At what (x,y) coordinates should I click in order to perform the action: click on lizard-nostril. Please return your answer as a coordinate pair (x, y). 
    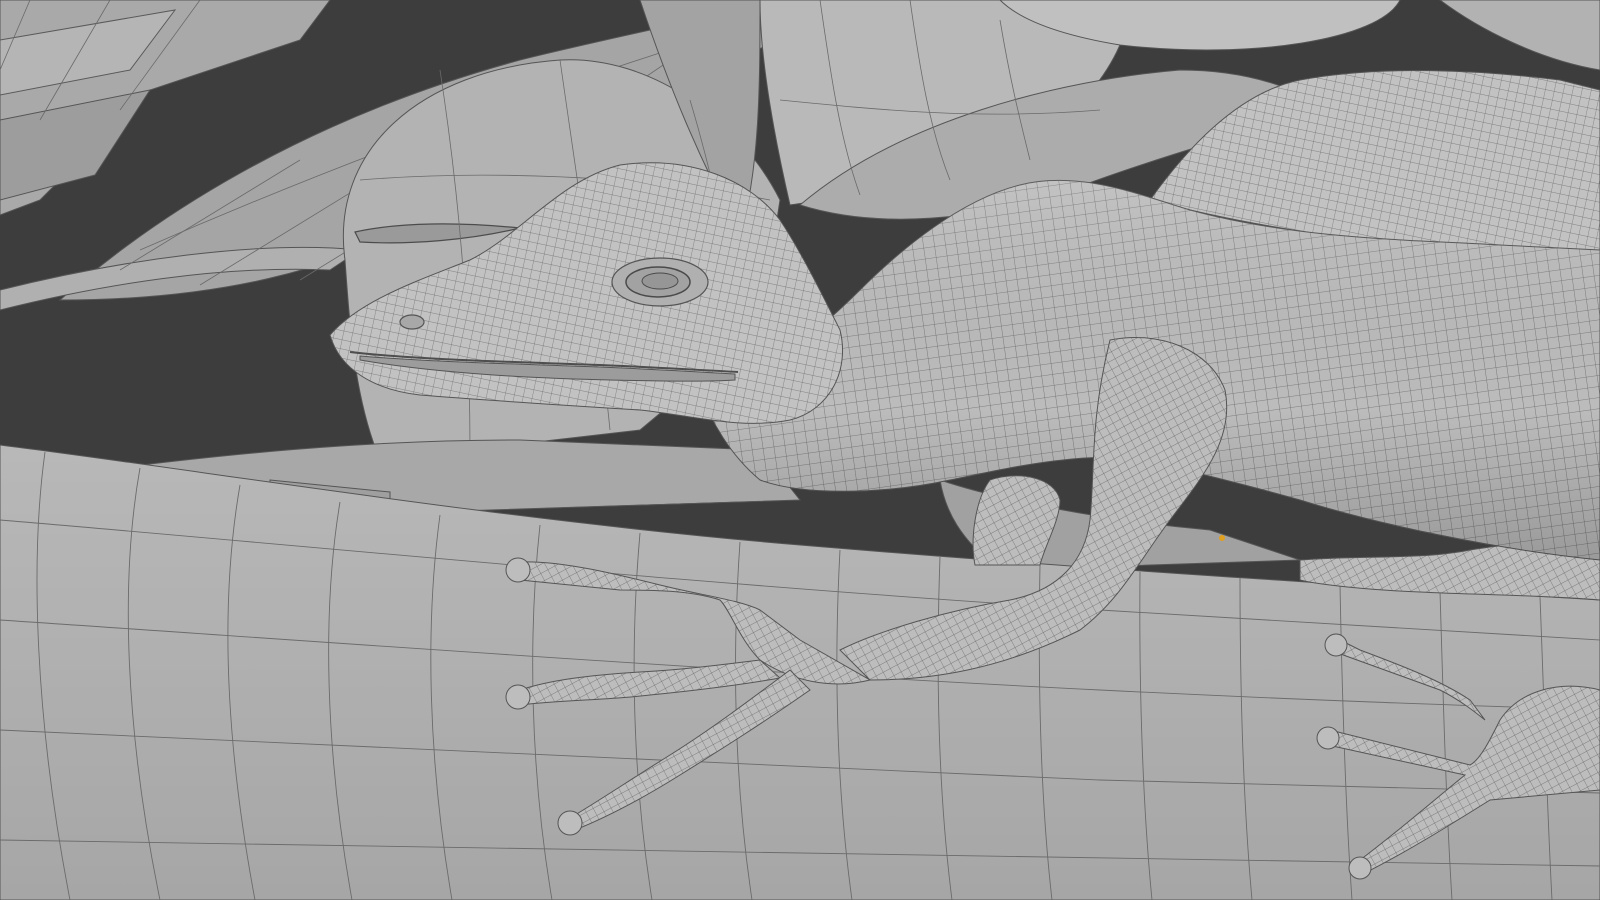
    Looking at the image, I should click on (412, 322).